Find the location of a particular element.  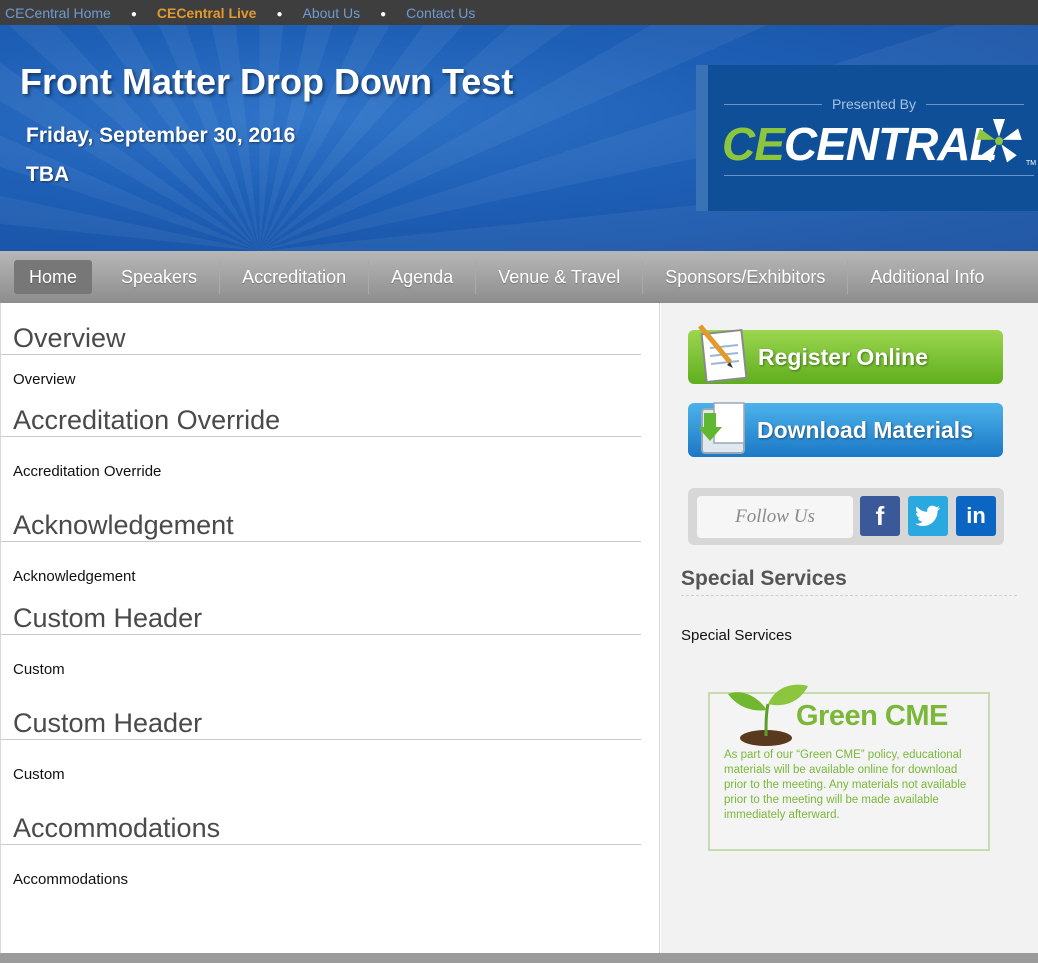

nav-item-speakers: Speakers is located at coordinates (160, 277).